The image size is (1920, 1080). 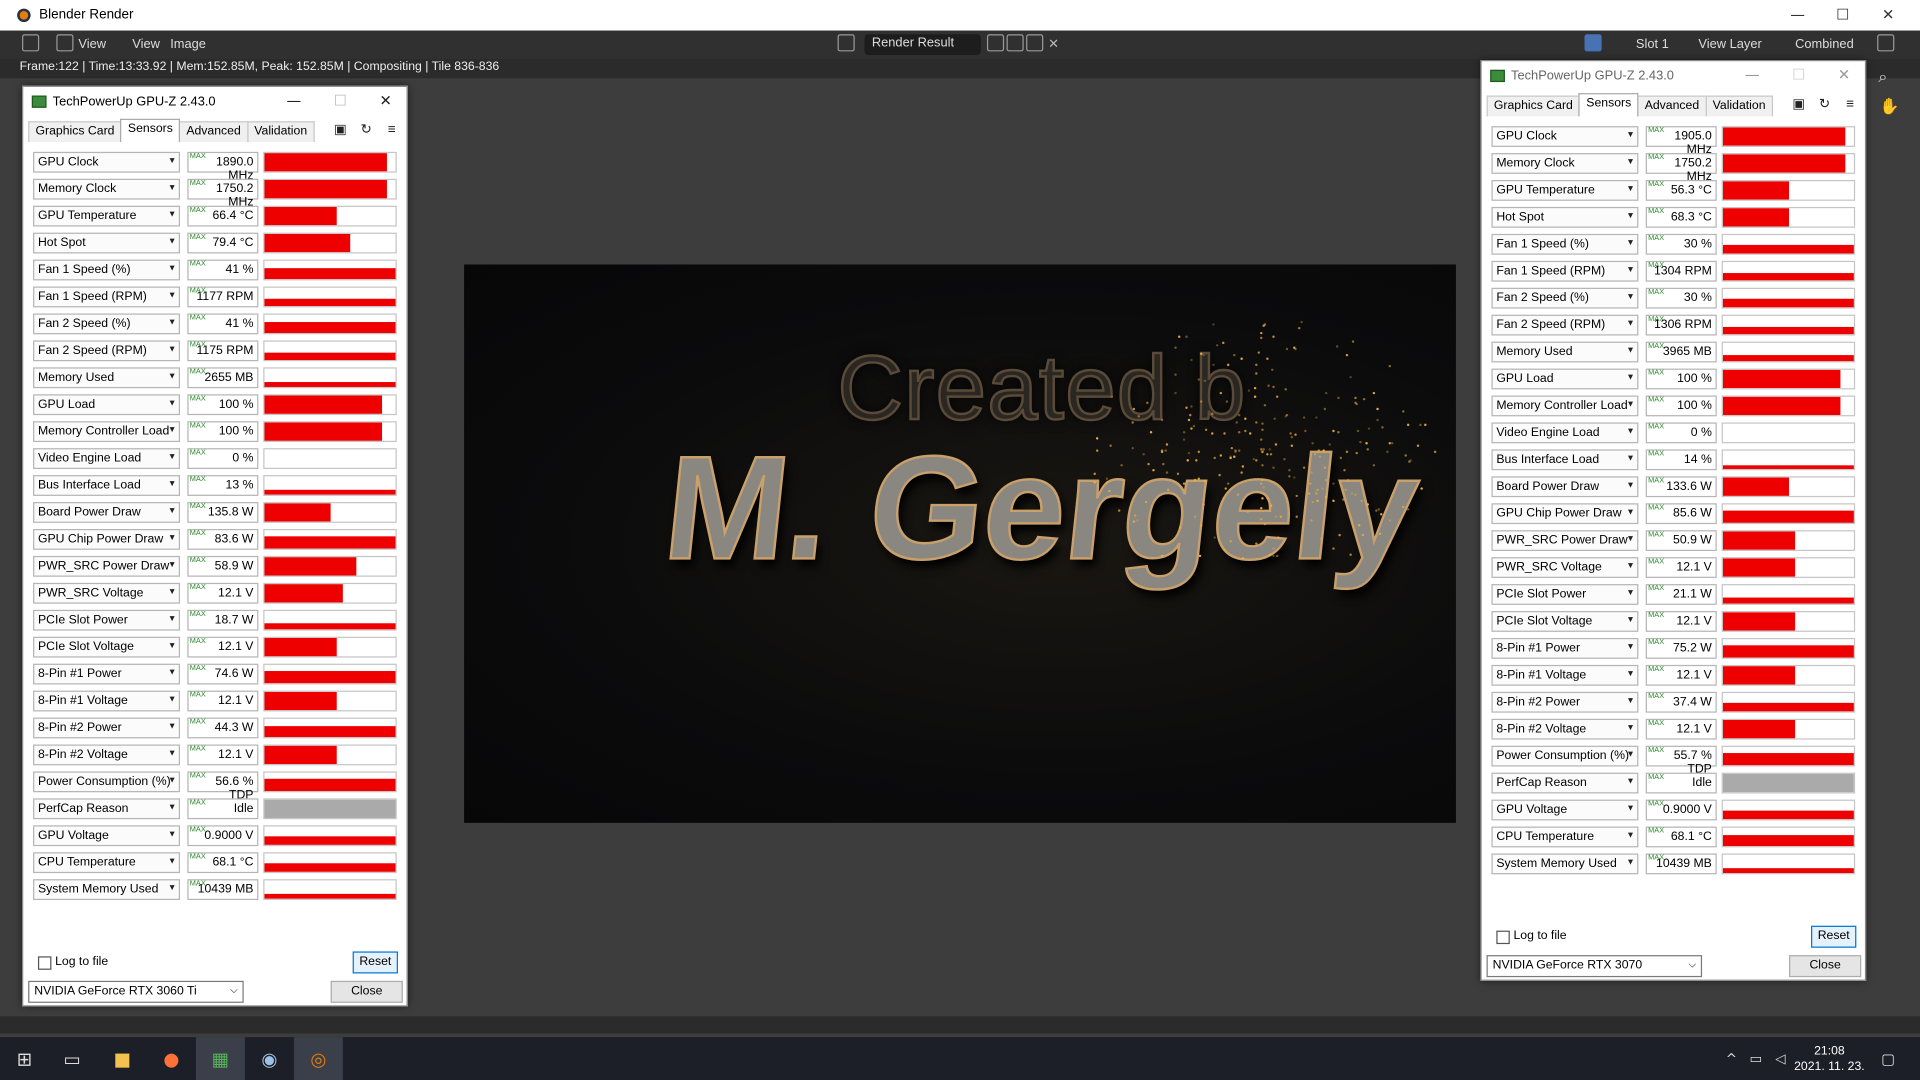 What do you see at coordinates (366, 991) in the screenshot?
I see `gpuz-close-button-bottom: Close` at bounding box center [366, 991].